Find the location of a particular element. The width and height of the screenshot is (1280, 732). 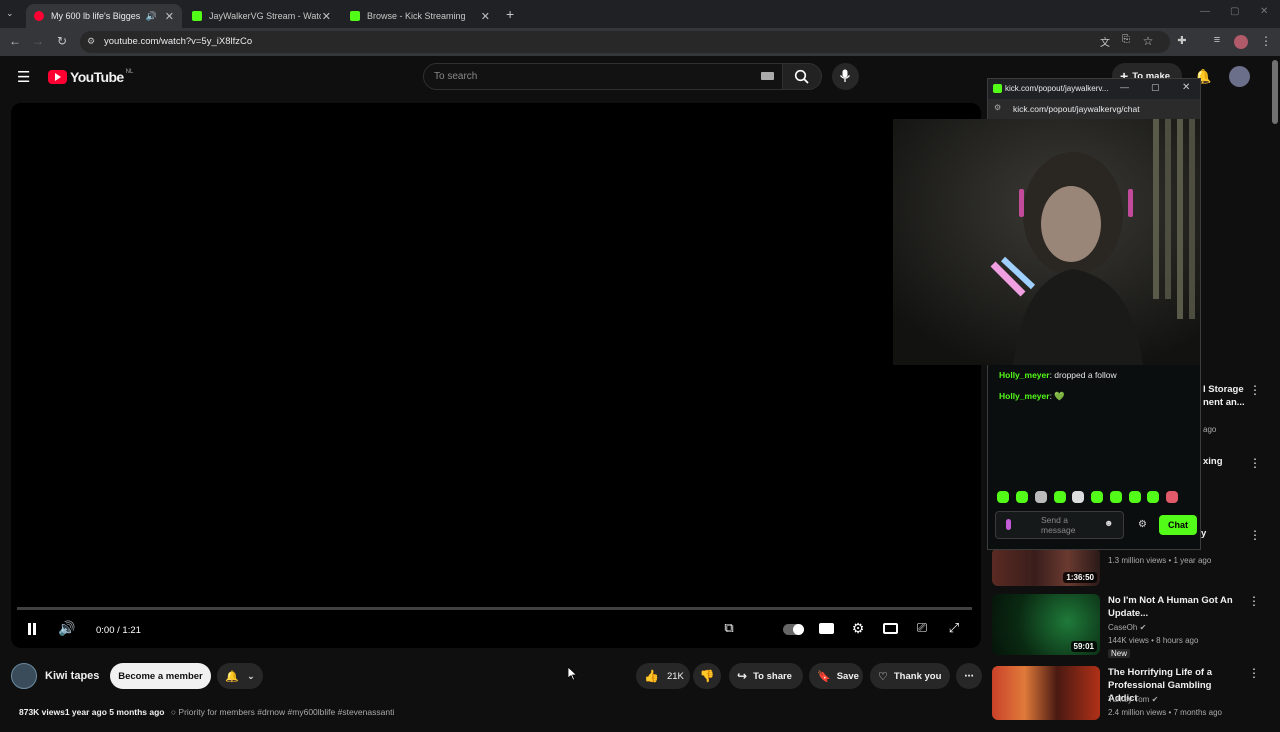

progress-bar is located at coordinates (494, 608).